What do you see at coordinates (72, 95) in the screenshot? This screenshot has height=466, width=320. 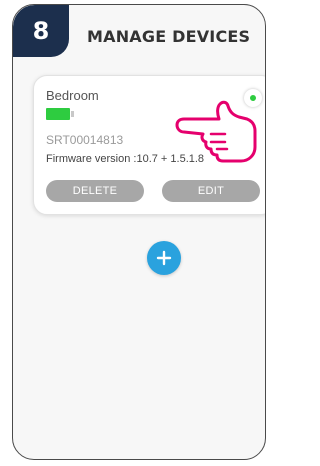 I see `device-name: Bedroom` at bounding box center [72, 95].